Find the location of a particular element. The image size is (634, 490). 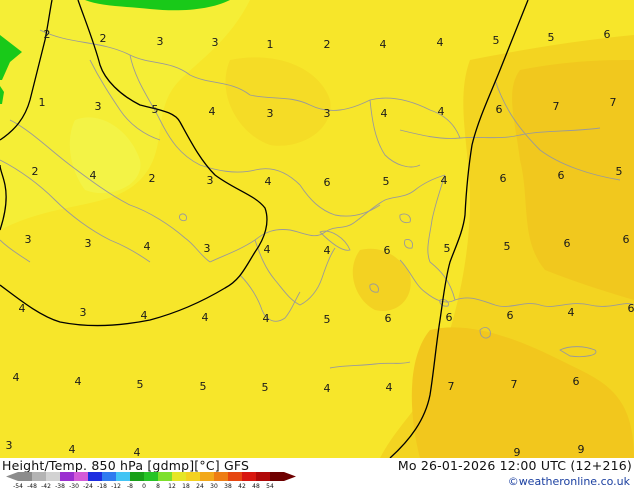

scale-tick-label: 18 is located at coordinates (186, 486).